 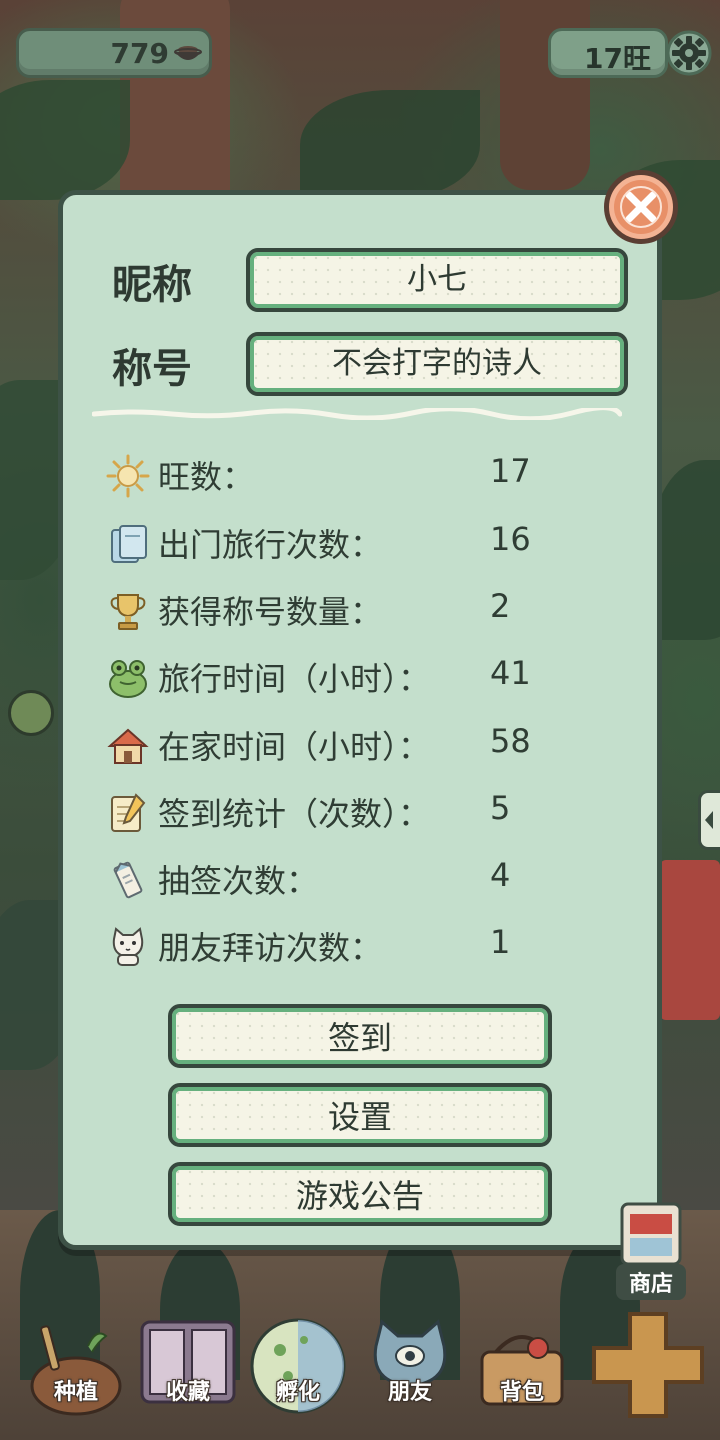 What do you see at coordinates (651, 1282) in the screenshot?
I see `shop-label: 商店` at bounding box center [651, 1282].